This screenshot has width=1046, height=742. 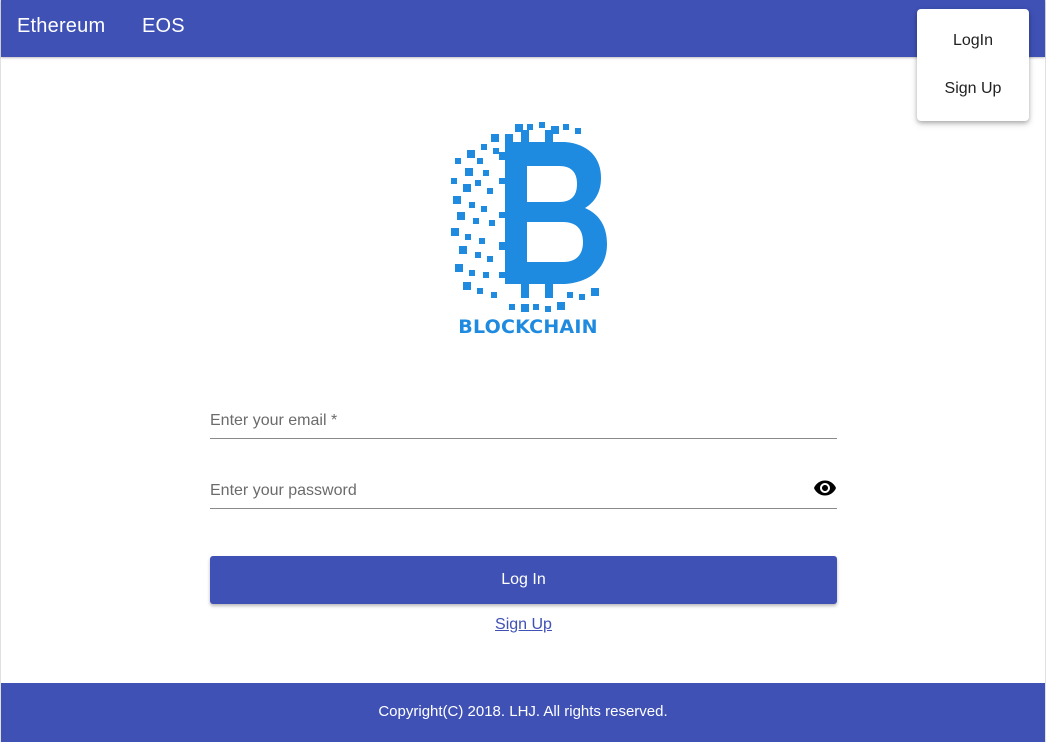 I want to click on password-input, so click(x=505, y=493).